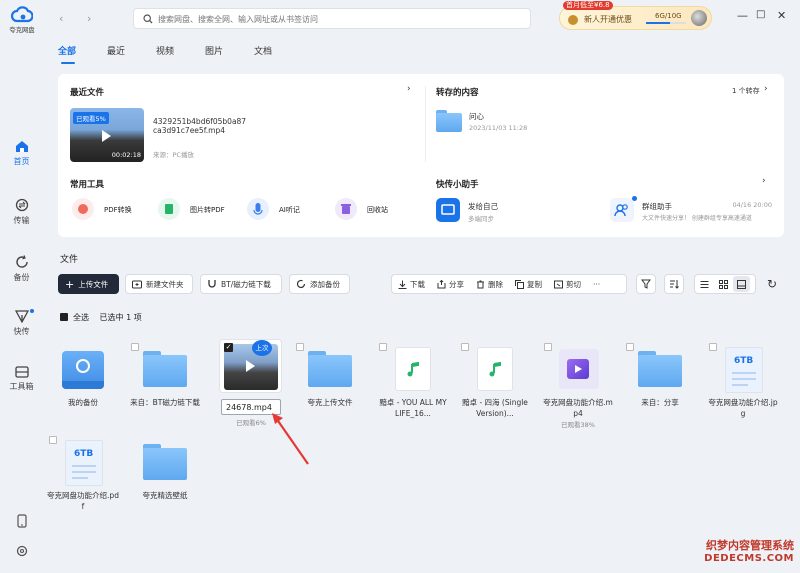 This screenshot has width=800, height=573. Describe the element at coordinates (21, 378) in the screenshot. I see `nav-toolbox: 工具箱` at that location.